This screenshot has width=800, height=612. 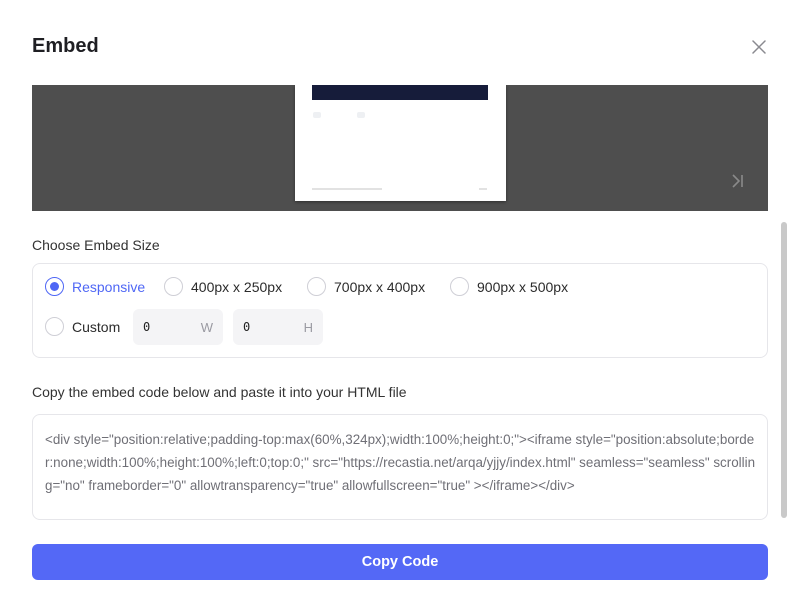 What do you see at coordinates (759, 47) in the screenshot?
I see `close-icon` at bounding box center [759, 47].